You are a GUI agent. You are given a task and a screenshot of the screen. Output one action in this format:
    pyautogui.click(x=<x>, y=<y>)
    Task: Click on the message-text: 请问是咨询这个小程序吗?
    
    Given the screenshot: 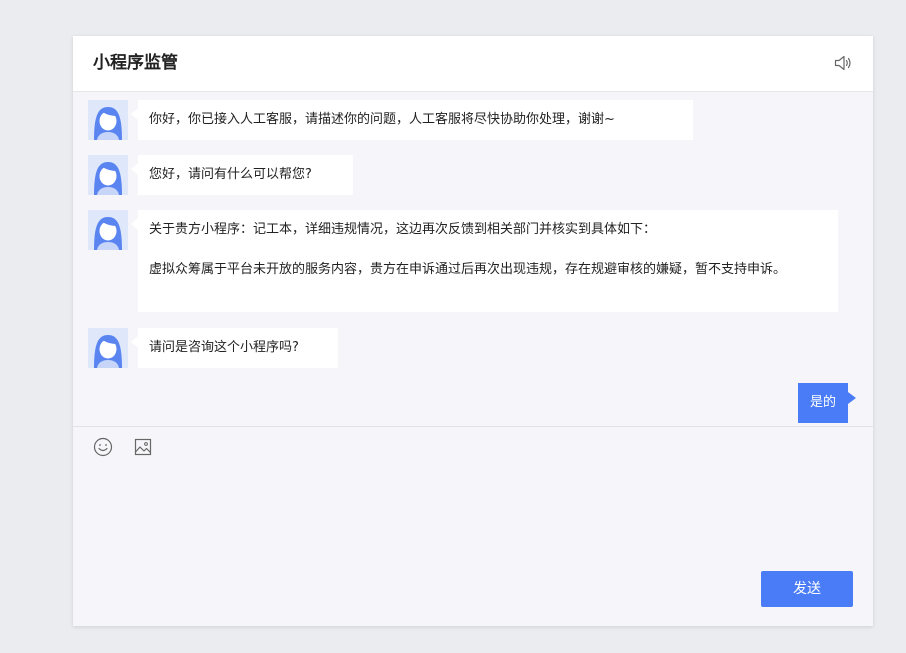 What is the action you would take?
    pyautogui.click(x=224, y=347)
    